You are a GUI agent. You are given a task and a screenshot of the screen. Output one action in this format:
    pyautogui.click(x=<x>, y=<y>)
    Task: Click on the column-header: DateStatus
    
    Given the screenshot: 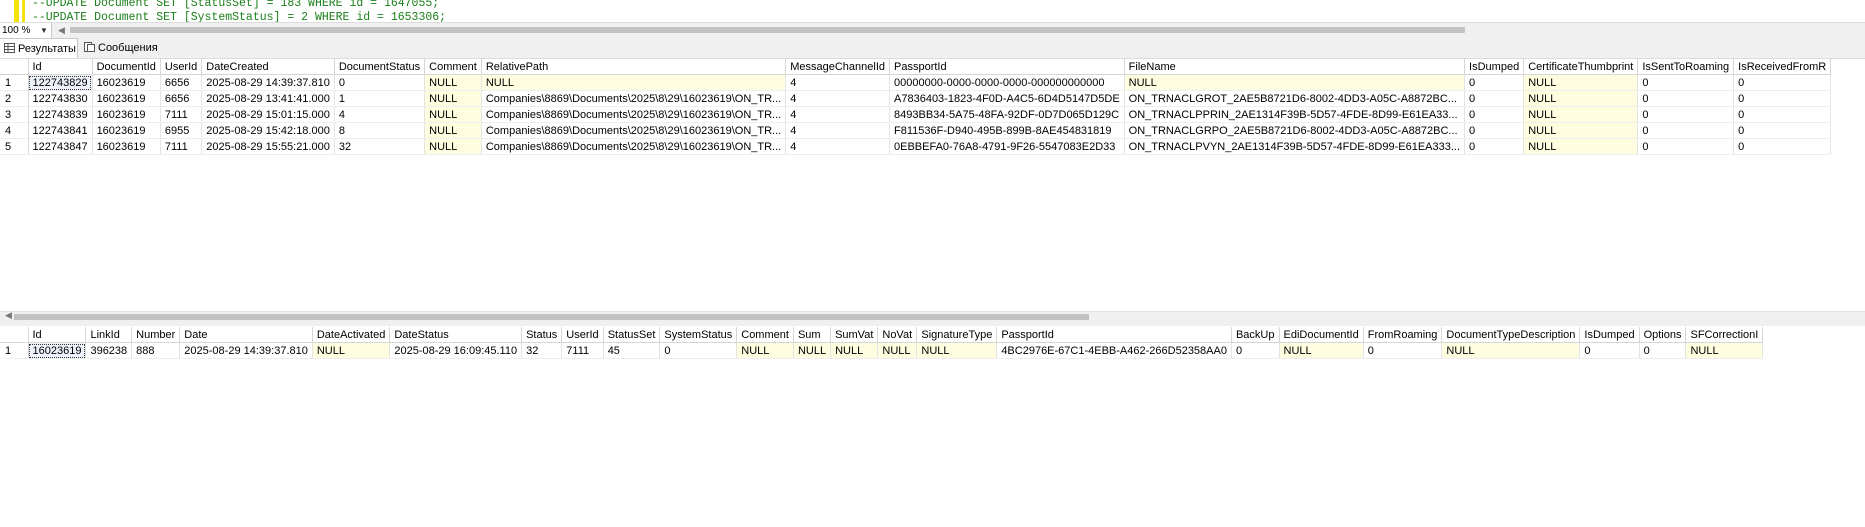 What is the action you would take?
    pyautogui.click(x=456, y=335)
    